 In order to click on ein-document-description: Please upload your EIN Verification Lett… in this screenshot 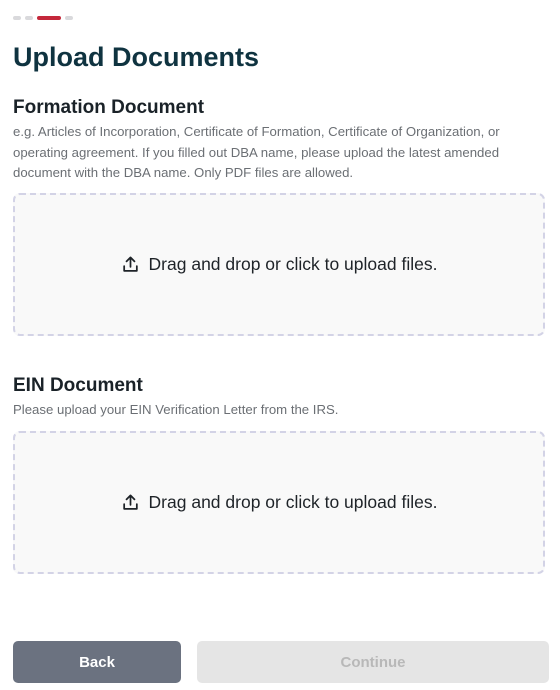, I will do `click(176, 409)`.